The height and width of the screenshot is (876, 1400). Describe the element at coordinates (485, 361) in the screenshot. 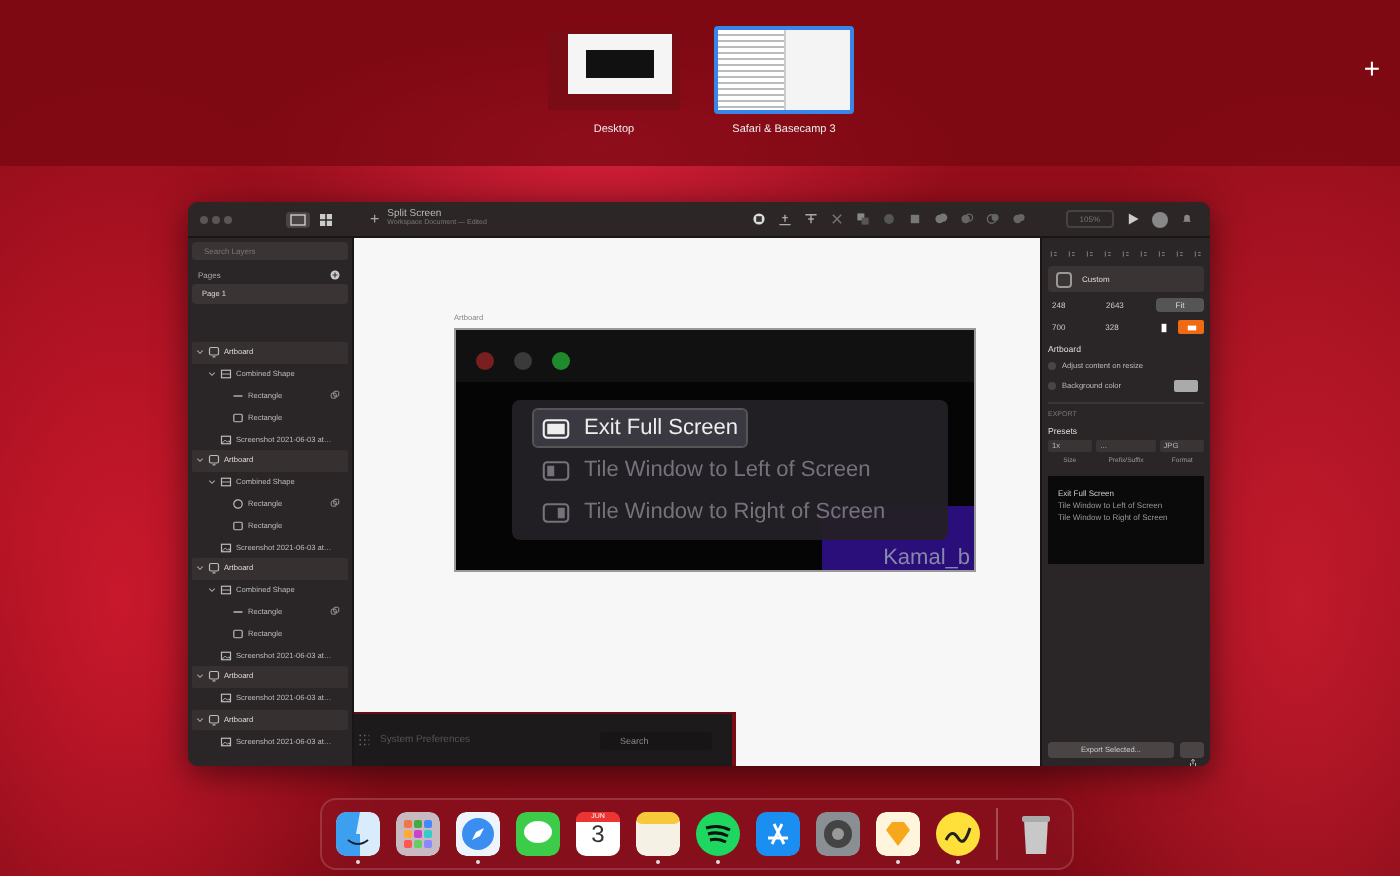

I see `close-button-icon` at that location.